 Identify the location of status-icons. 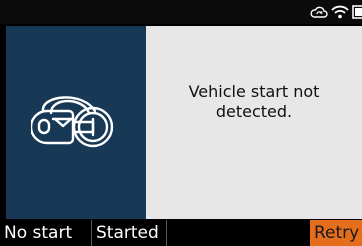
(336, 12).